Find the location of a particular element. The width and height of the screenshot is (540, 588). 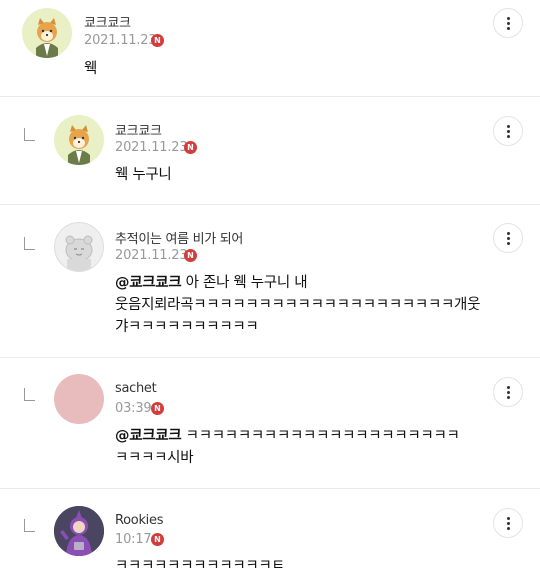

comment-text-line: 웃음지뢰라곡ㅋㅋㅋㅋㅋㅋㅋㅋㅋㅋㅋㅋㅋㅋㅋㅋㅋㅋㅋㅋ개웃 is located at coordinates (298, 305).